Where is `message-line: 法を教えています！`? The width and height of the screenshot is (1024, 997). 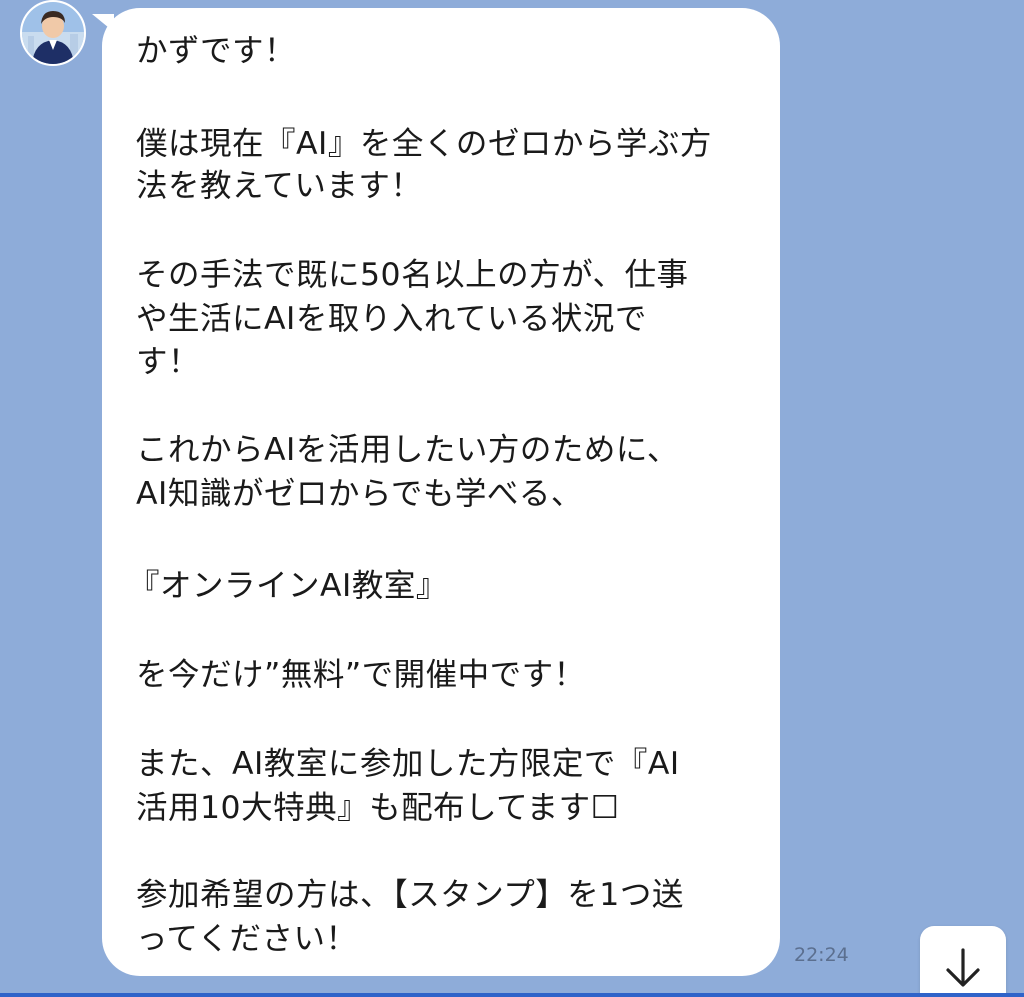
message-line: 法を教えています！ is located at coordinates (279, 186).